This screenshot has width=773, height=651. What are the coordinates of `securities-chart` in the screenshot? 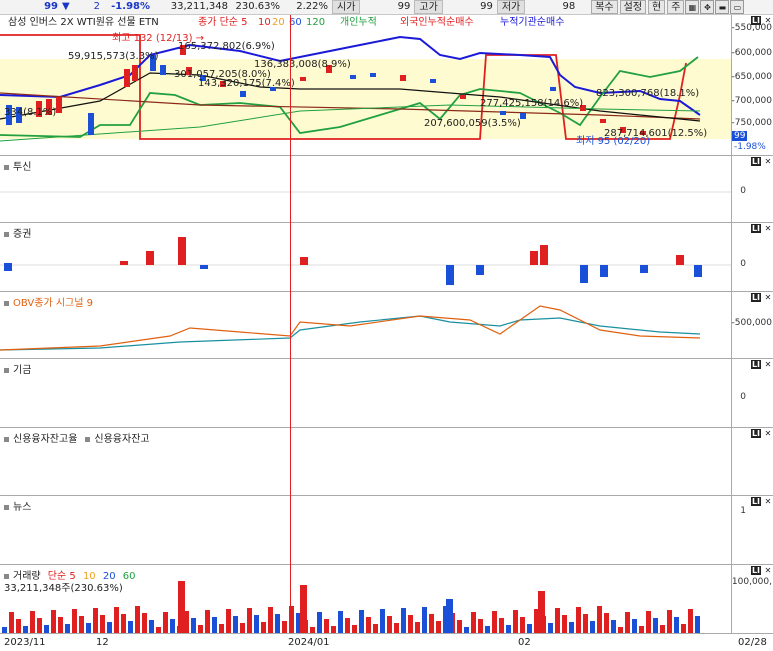 It's located at (365, 261).